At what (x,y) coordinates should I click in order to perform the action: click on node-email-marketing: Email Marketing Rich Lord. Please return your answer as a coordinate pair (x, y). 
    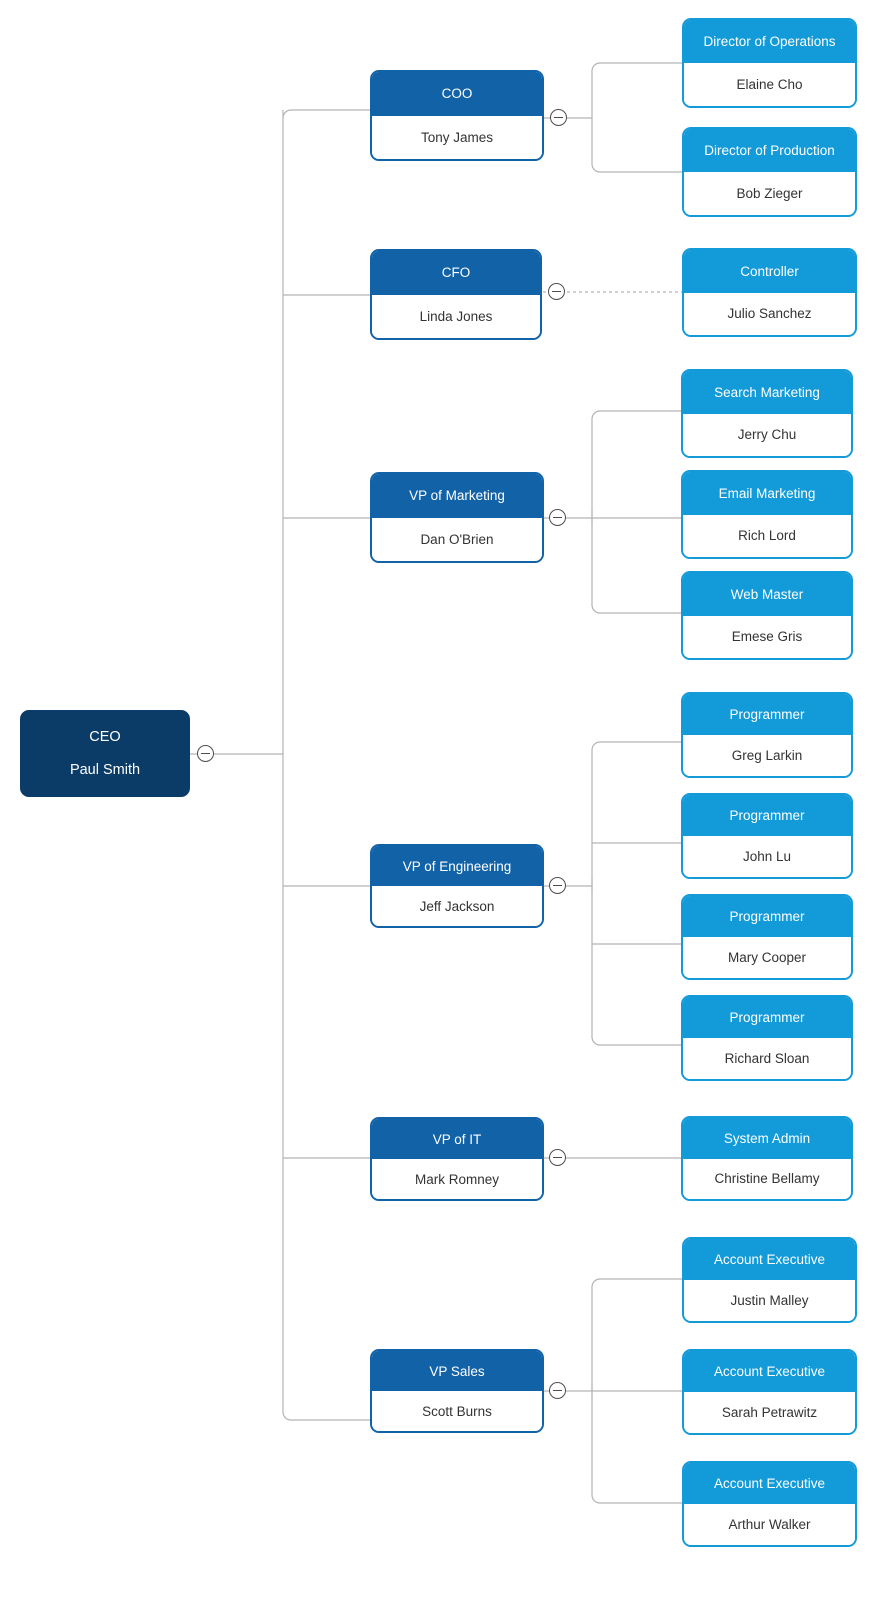
    Looking at the image, I should click on (767, 514).